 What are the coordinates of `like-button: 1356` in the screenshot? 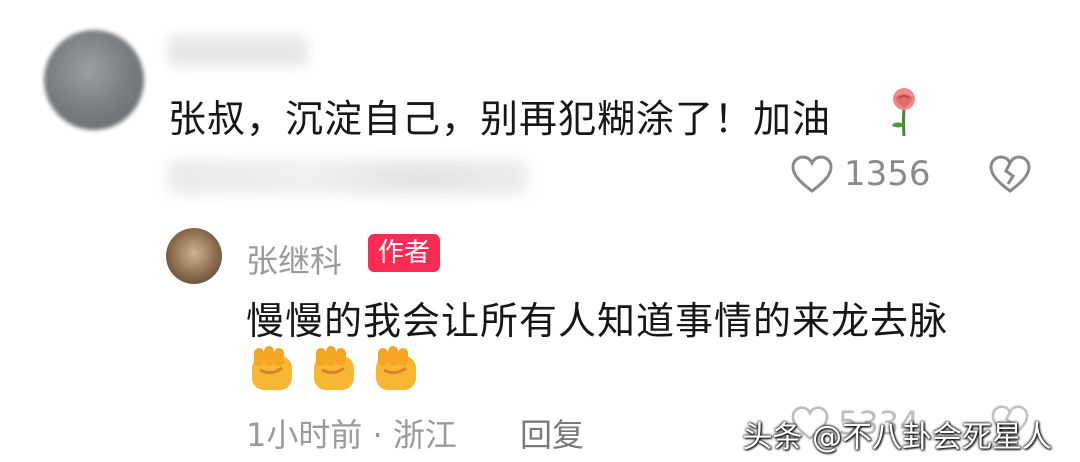 It's located at (860, 174).